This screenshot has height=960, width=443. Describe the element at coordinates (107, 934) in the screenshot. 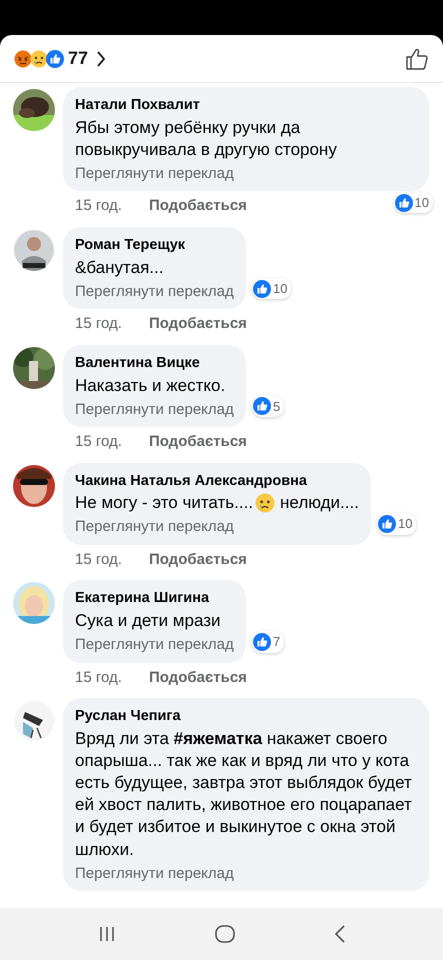

I see `recent-apps-icon` at that location.